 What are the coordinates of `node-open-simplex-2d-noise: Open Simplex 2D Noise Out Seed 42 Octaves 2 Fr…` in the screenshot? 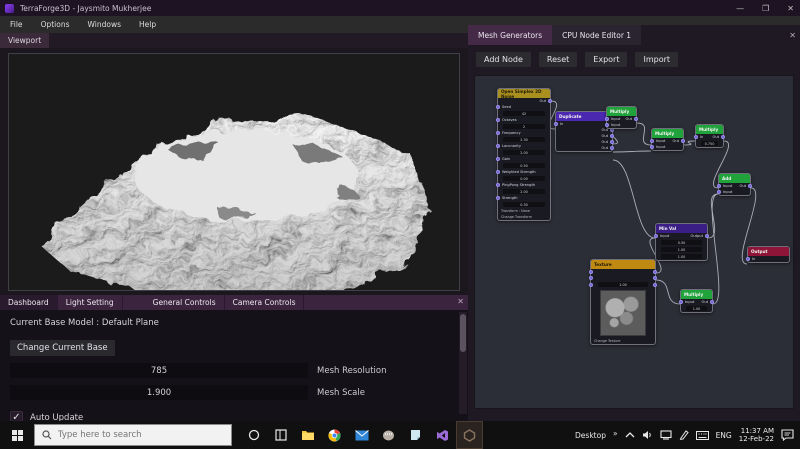 It's located at (524, 154).